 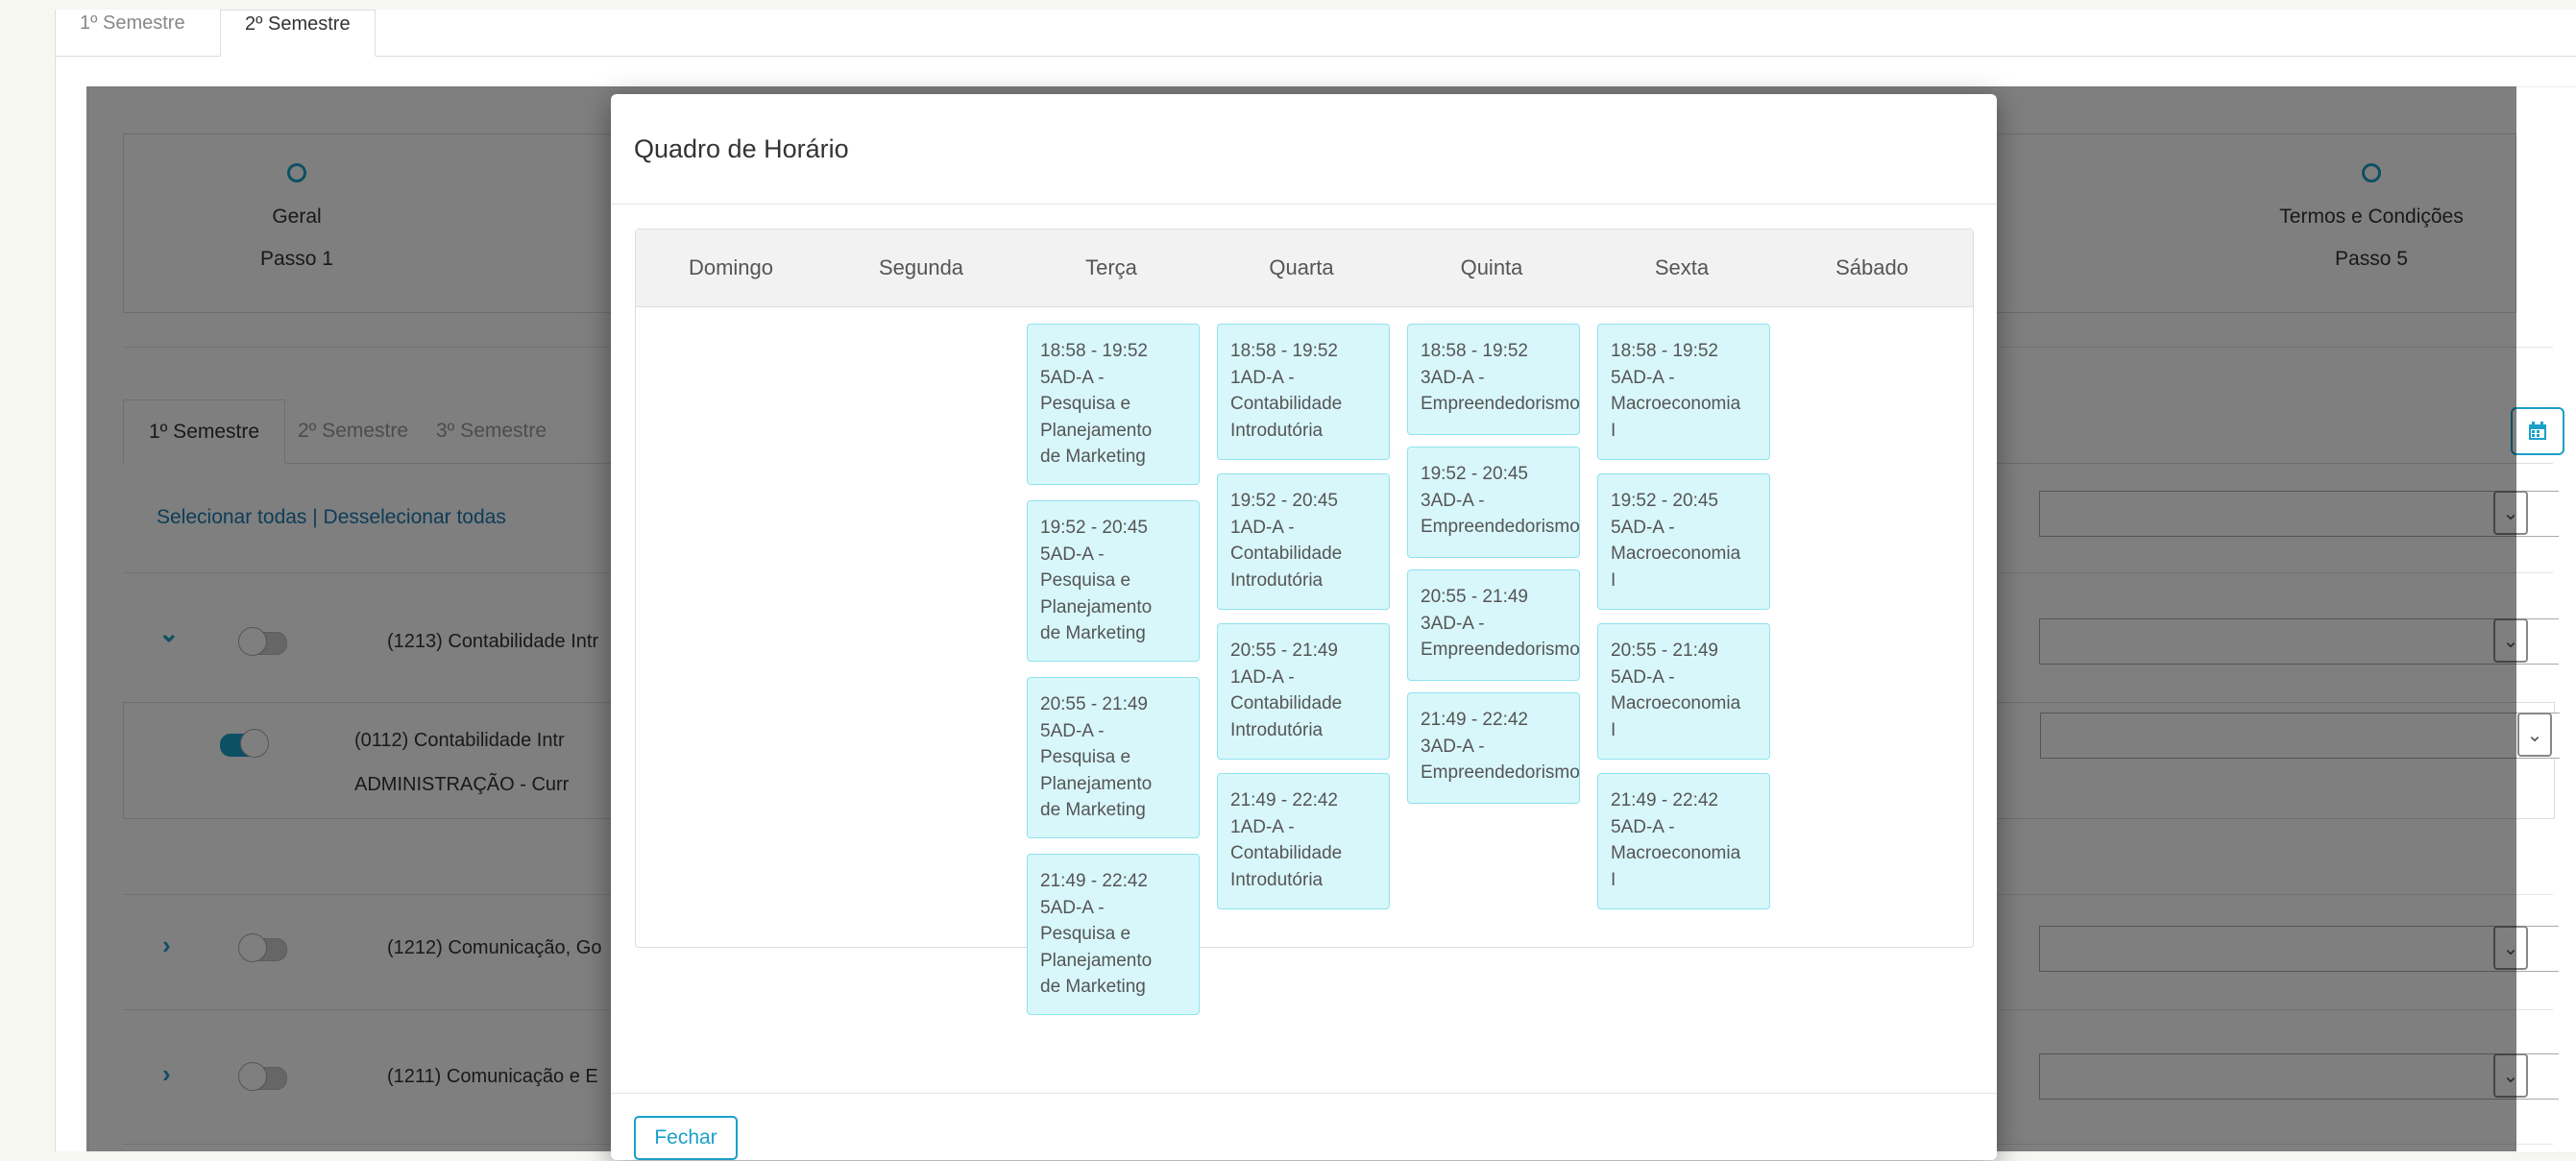 What do you see at coordinates (1684, 541) in the screenshot?
I see `schedule-slot: 19:52 - 20:45 5AD-A - Macroeconomia I` at bounding box center [1684, 541].